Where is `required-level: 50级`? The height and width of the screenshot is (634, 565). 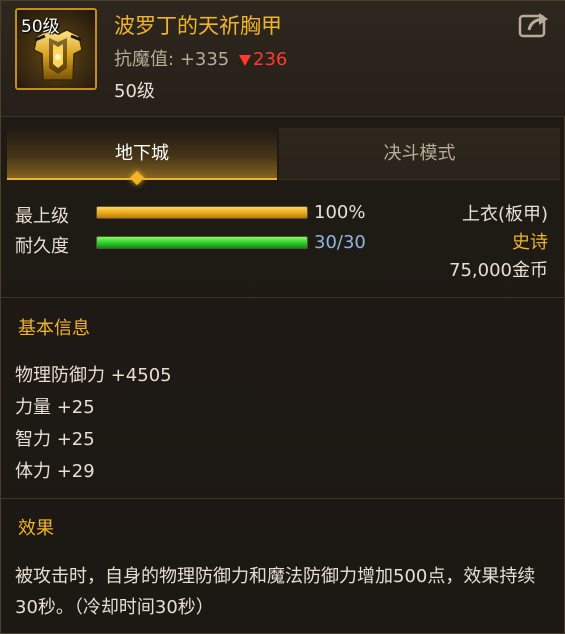
required-level: 50级 is located at coordinates (134, 91).